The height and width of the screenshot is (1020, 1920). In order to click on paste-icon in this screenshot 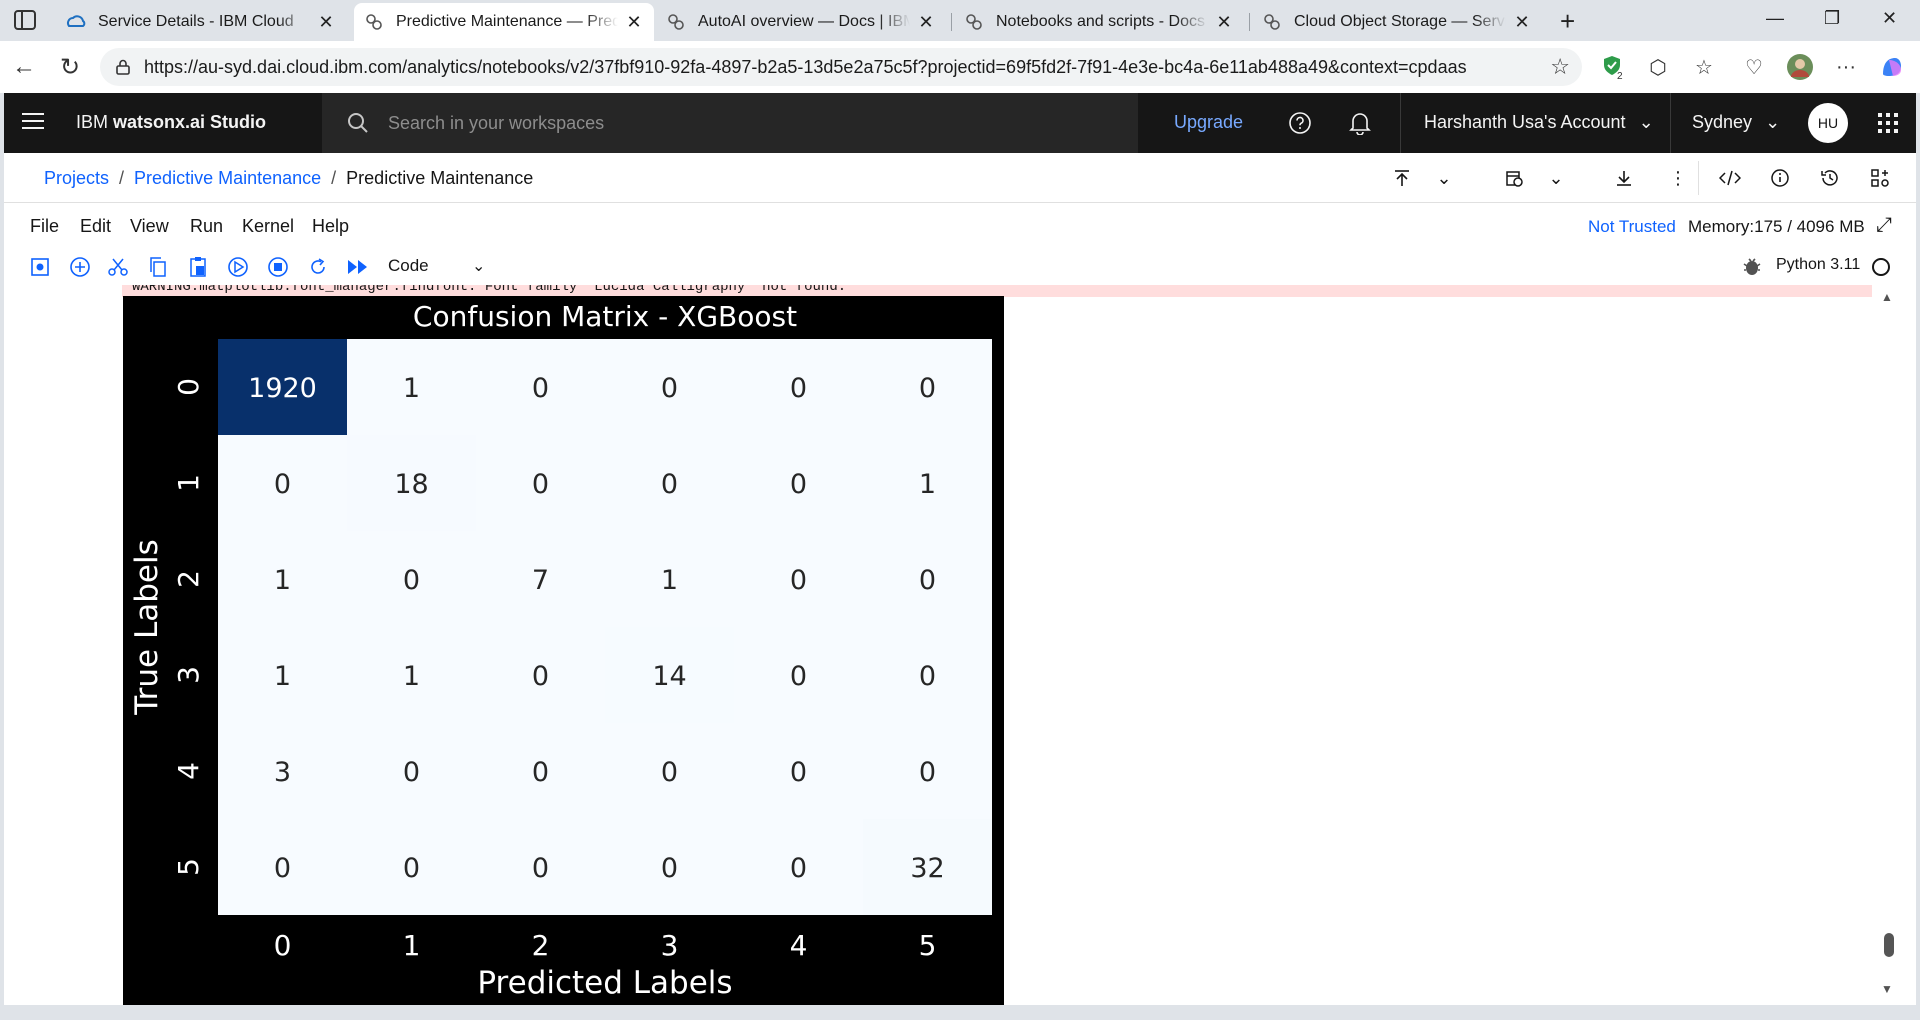, I will do `click(198, 267)`.